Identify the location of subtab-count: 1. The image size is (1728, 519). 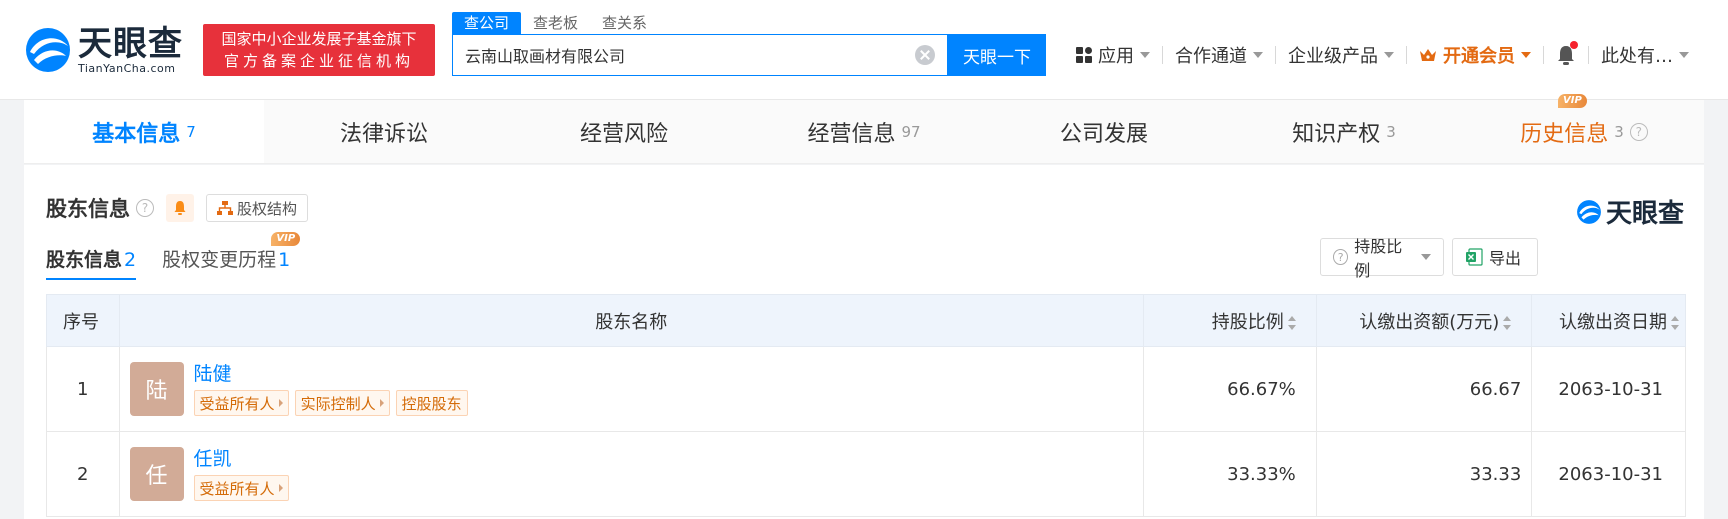
(284, 260).